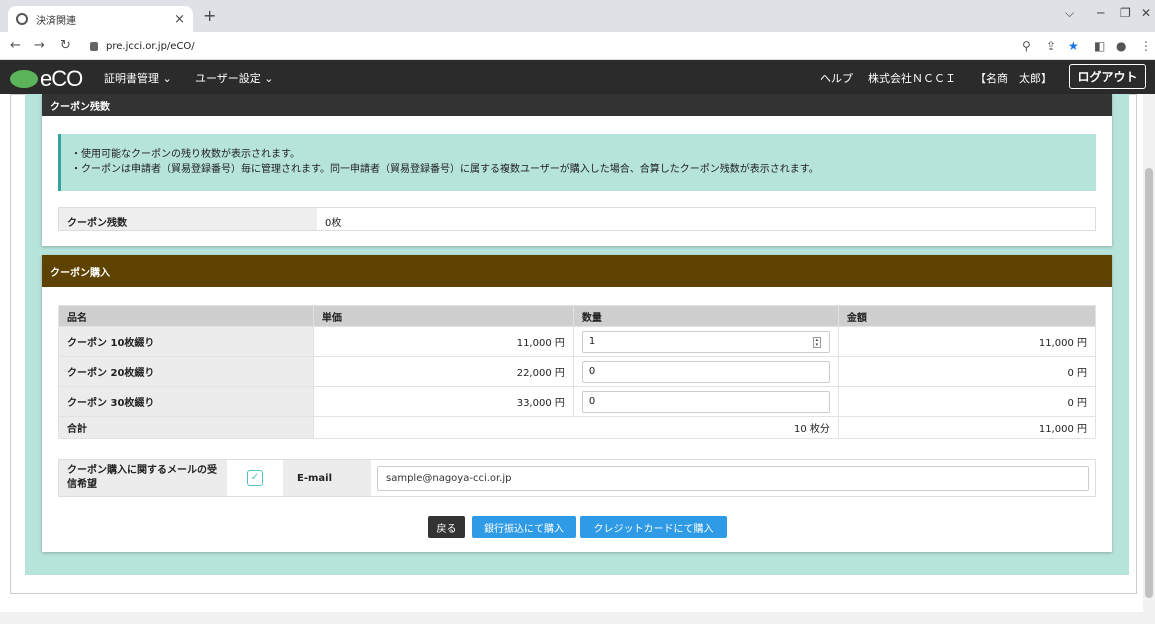  I want to click on unit-price: 11,000 円, so click(443, 341).